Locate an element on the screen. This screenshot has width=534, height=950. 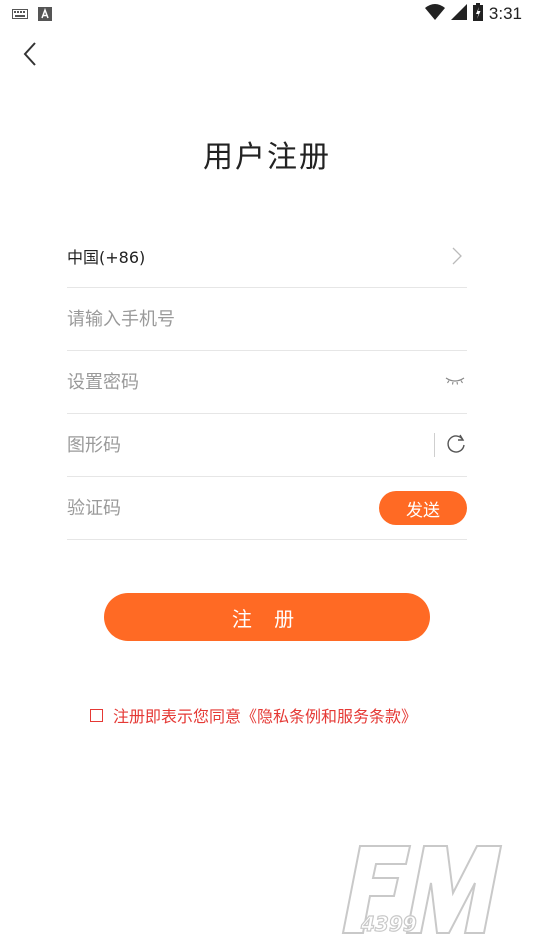
back-button is located at coordinates (30, 54).